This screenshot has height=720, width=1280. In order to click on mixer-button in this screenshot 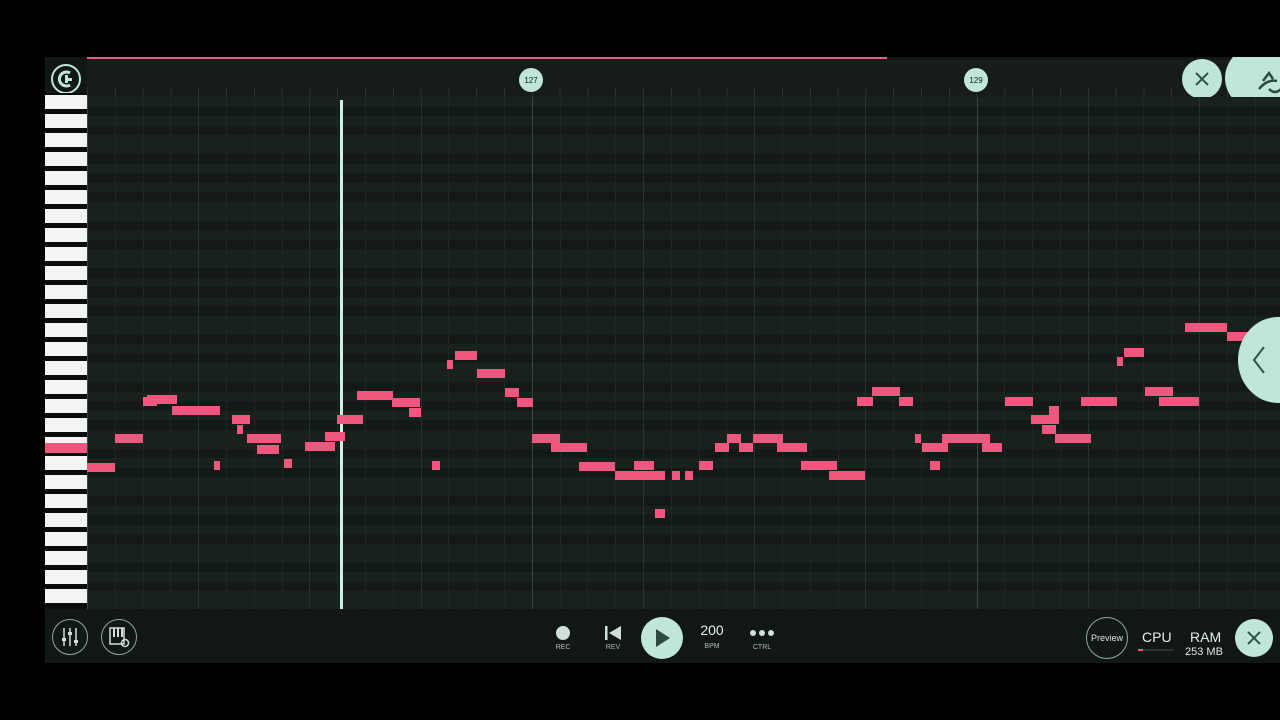, I will do `click(70, 637)`.